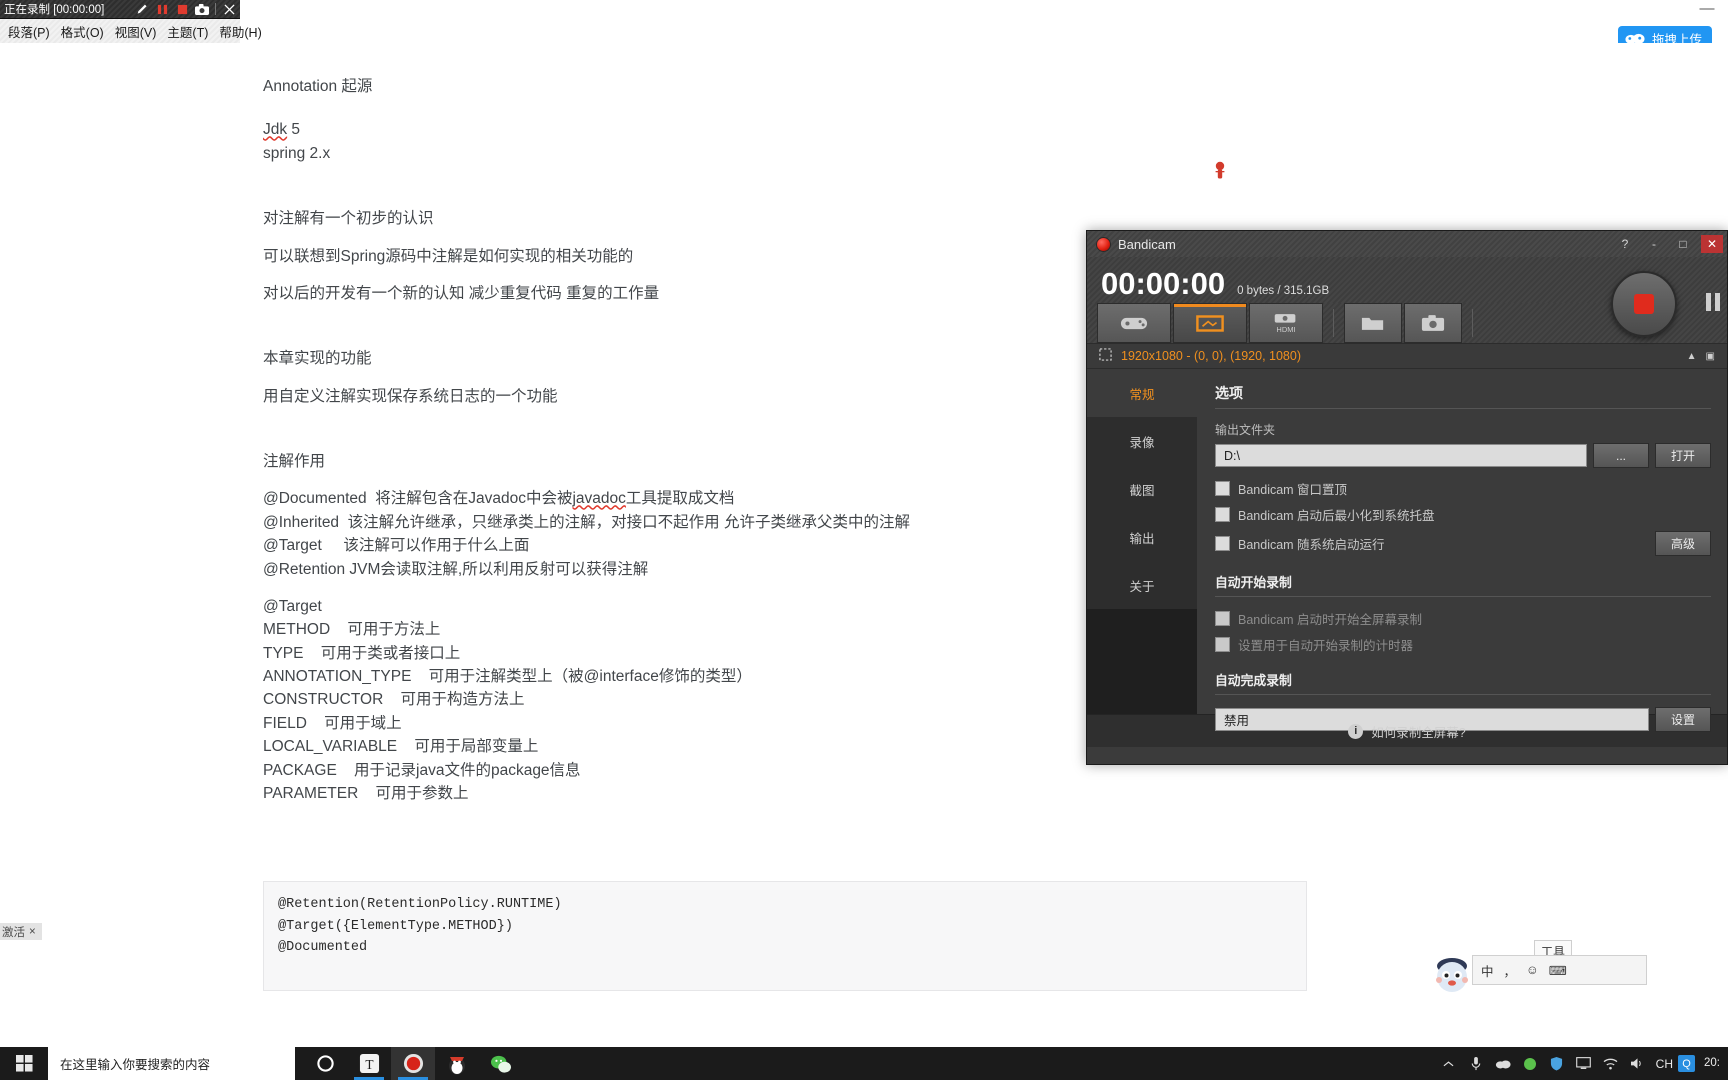 The image size is (1728, 1080). I want to click on minimize-icon: -, so click(1654, 244).